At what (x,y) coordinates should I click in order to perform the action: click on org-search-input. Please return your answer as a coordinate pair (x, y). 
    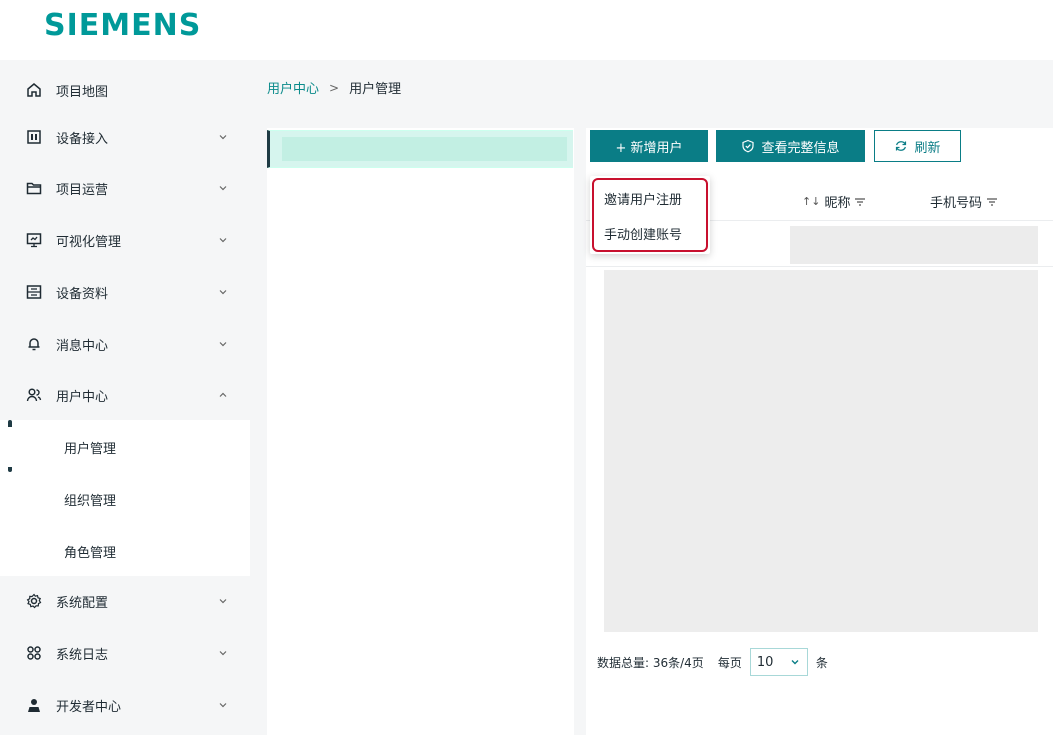
    Looking at the image, I should click on (420, 149).